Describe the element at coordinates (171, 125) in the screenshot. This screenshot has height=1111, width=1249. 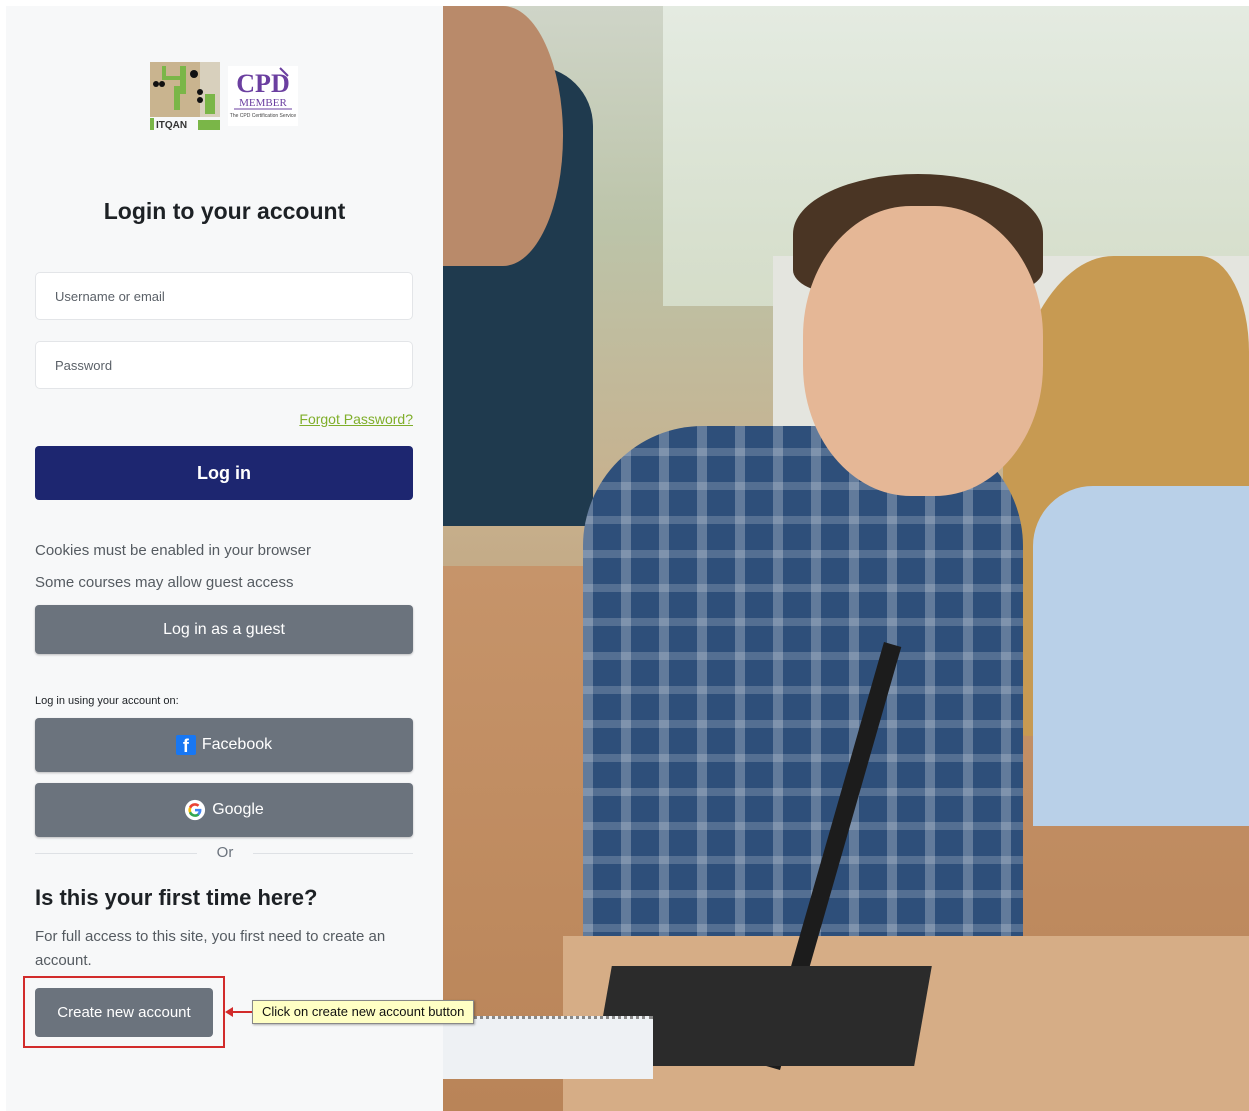
I see `svg-text: ITQAN` at that location.